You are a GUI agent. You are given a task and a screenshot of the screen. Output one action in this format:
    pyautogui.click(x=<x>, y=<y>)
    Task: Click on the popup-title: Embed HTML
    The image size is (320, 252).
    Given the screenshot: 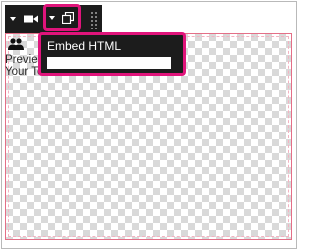 What is the action you would take?
    pyautogui.click(x=84, y=46)
    